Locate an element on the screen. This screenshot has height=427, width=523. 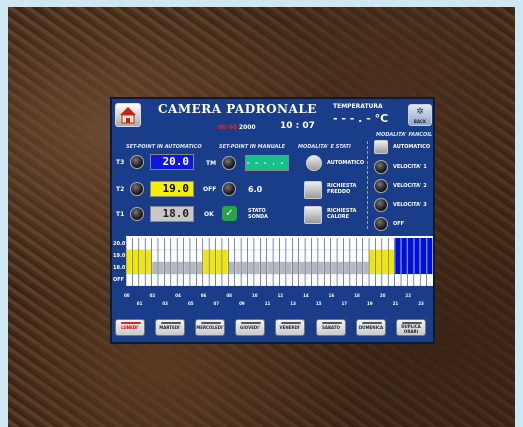
fan-off-knob is located at coordinates (381, 224).